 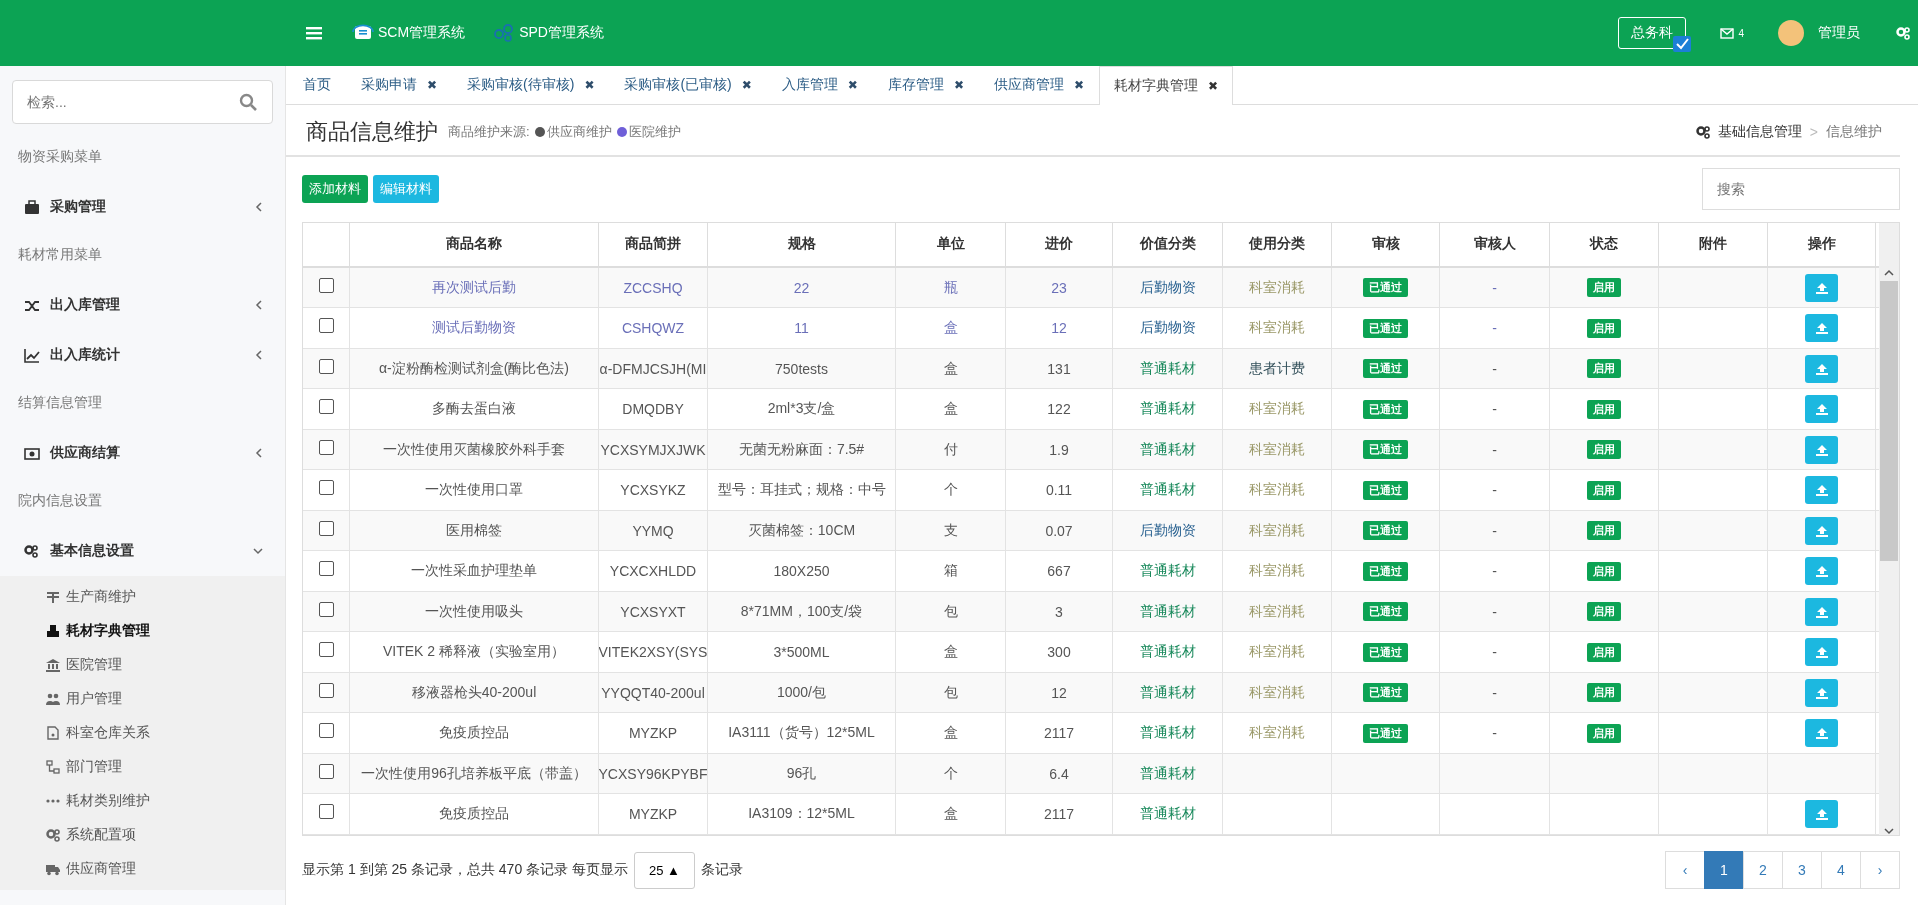 What do you see at coordinates (142, 597) in the screenshot?
I see `submenu-item: 生产商维护` at bounding box center [142, 597].